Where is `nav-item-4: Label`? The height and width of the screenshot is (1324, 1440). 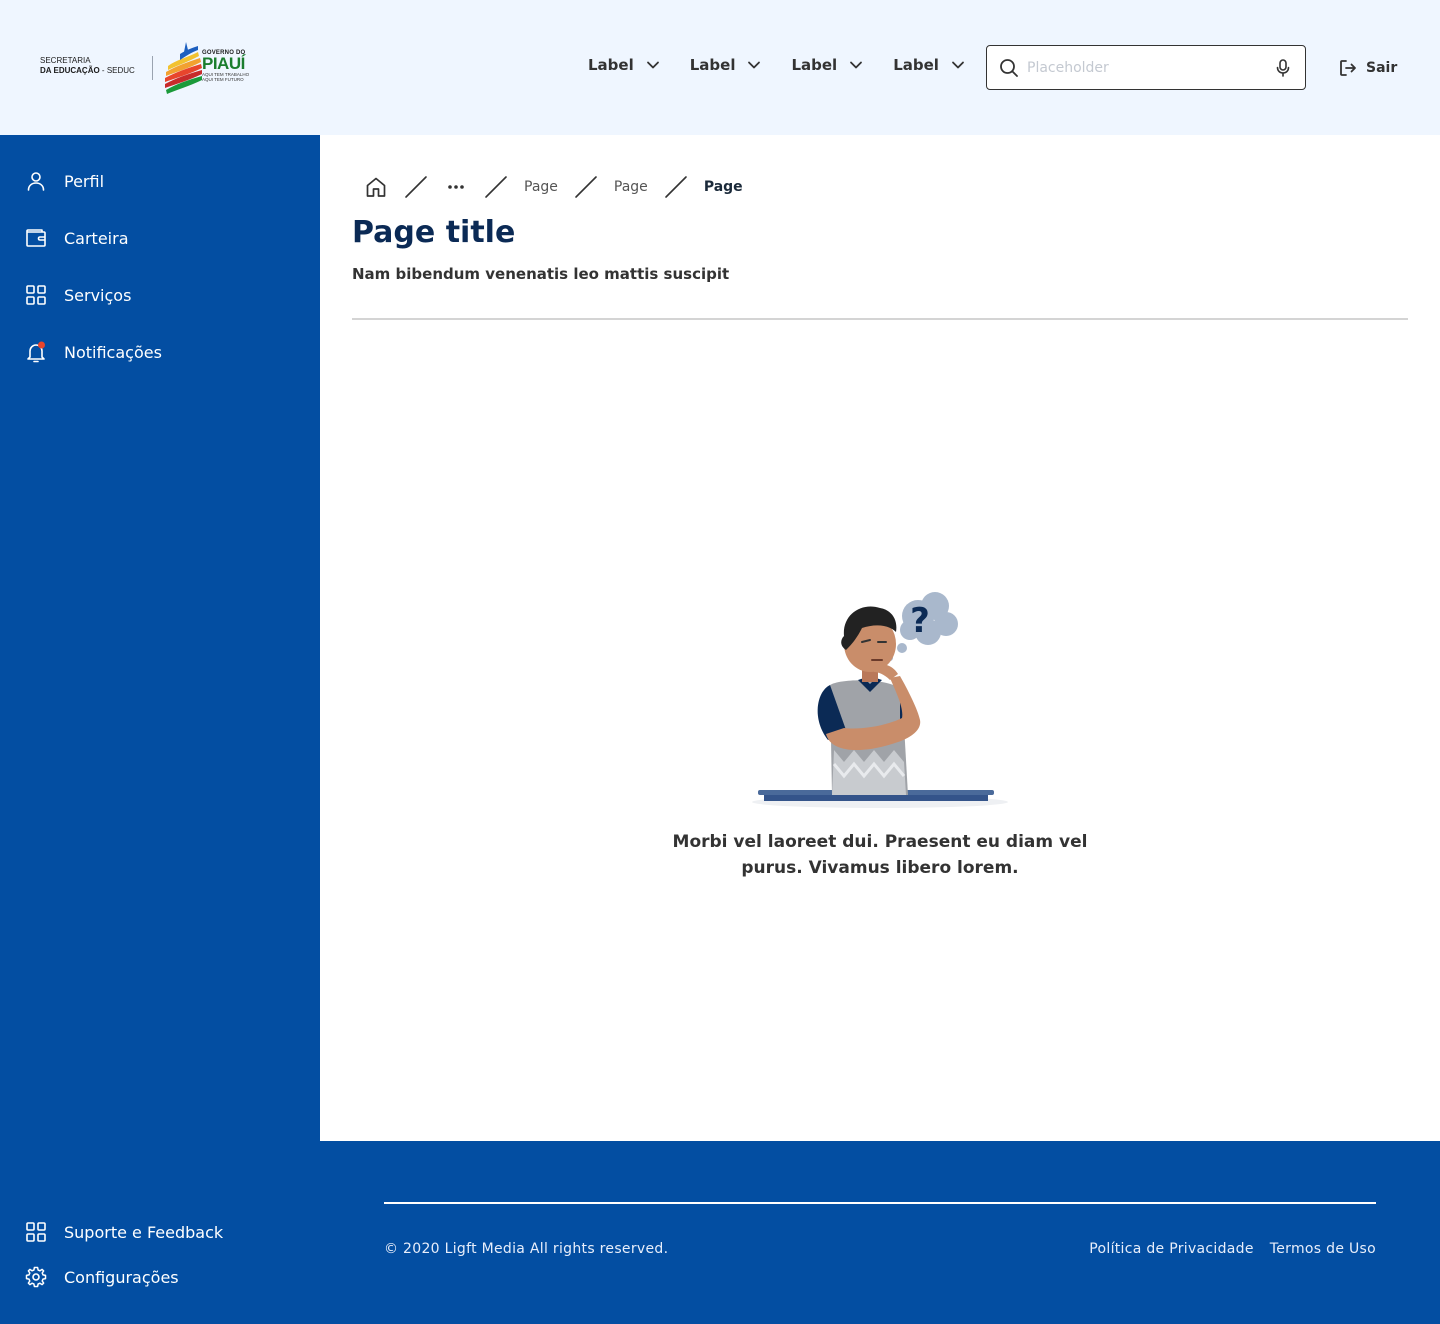
nav-item-4: Label is located at coordinates (929, 65).